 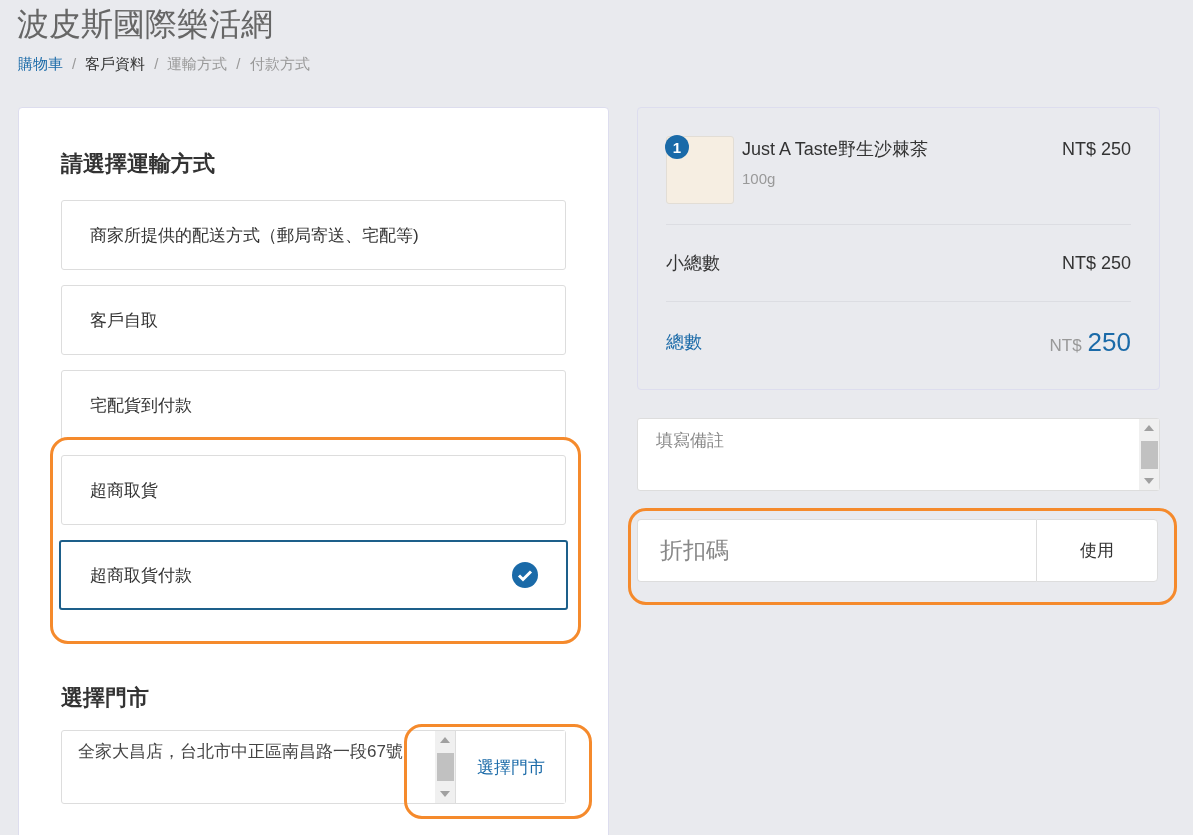 I want to click on breadcrumb-link: 購物車, so click(x=40, y=64).